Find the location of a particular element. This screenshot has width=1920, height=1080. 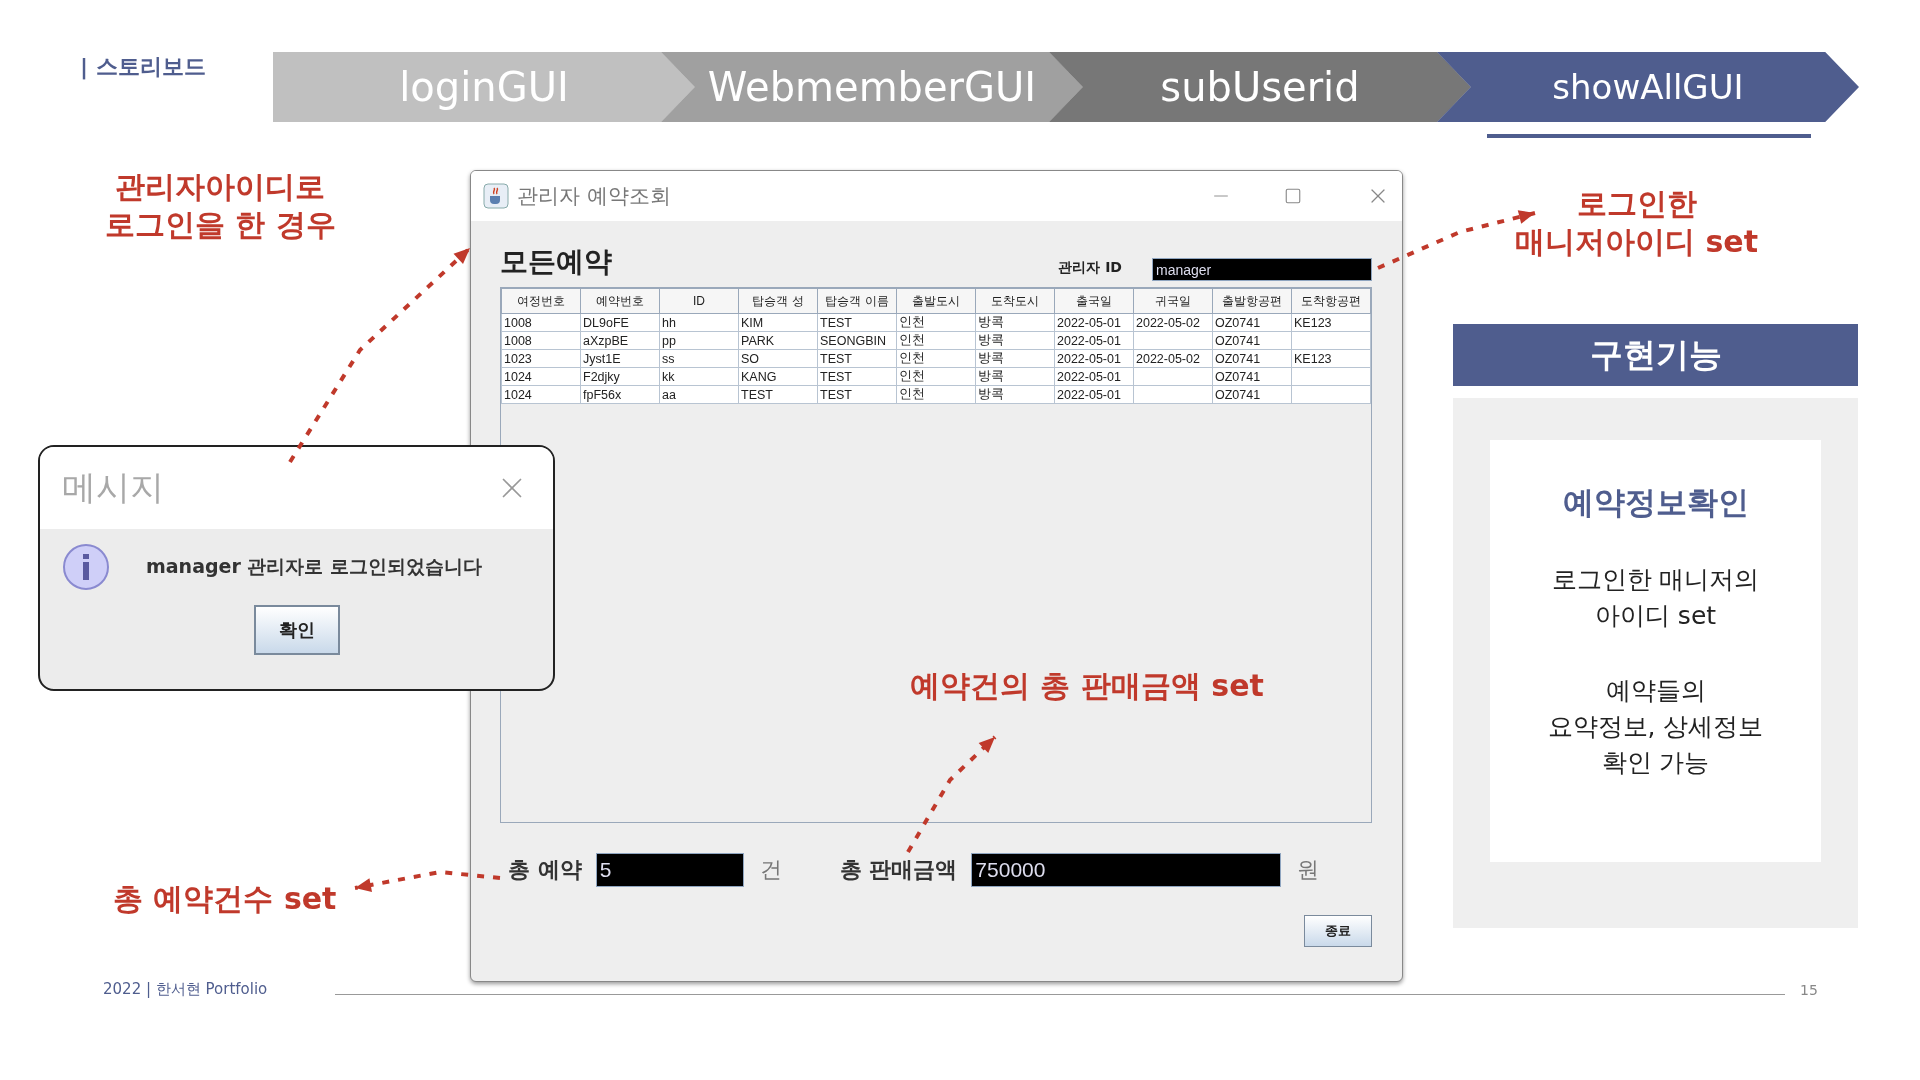

column-header: 여정번호 is located at coordinates (541, 301).